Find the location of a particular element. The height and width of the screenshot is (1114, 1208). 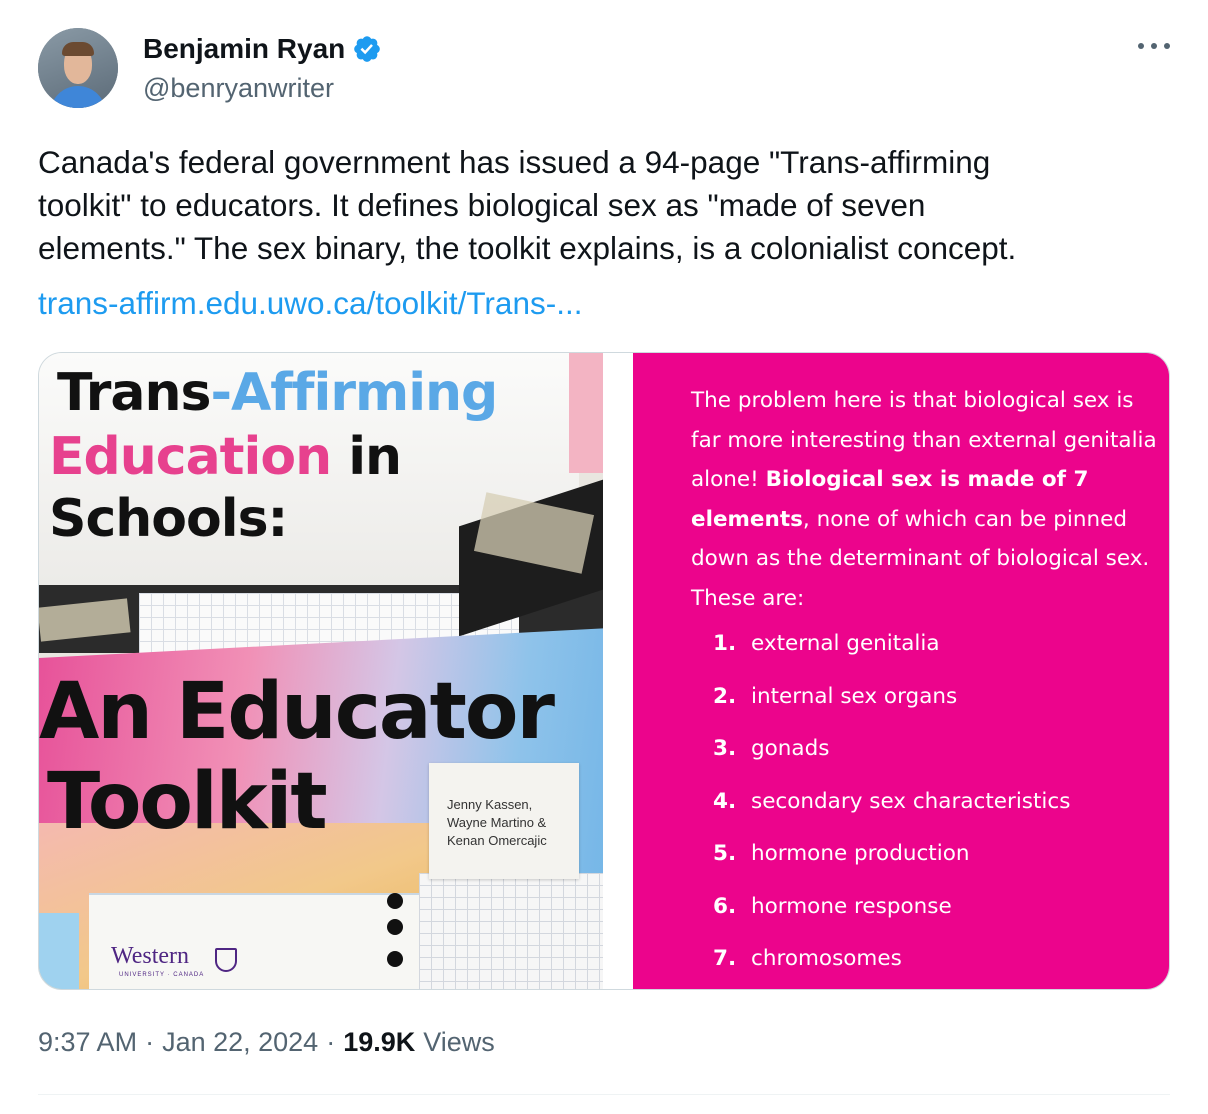

author-credit: Kenan Omercajic is located at coordinates (497, 840).